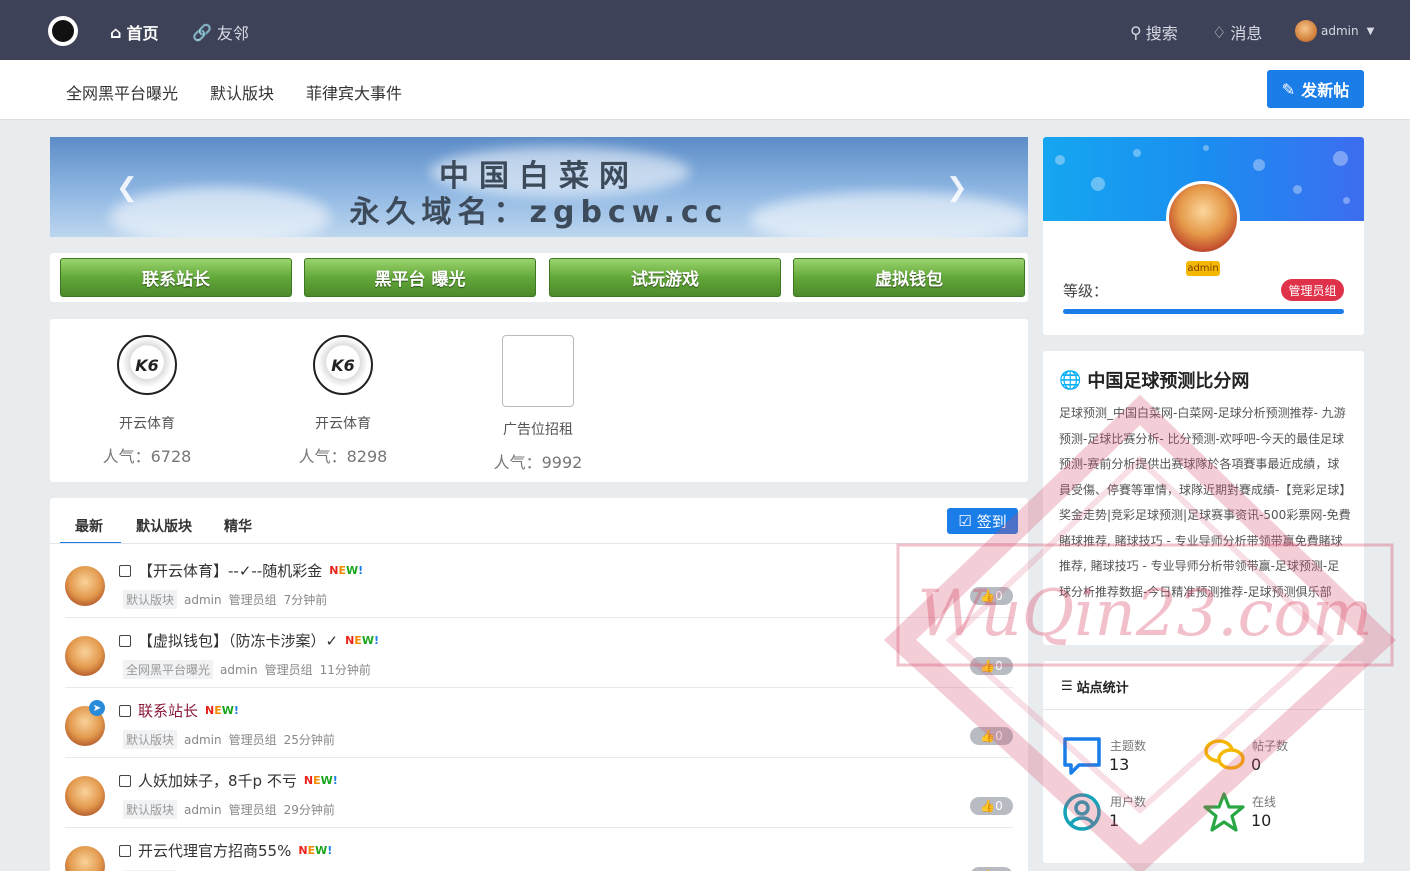 The width and height of the screenshot is (1410, 871). What do you see at coordinates (1095, 687) in the screenshot?
I see `stats-title: ☰ 站点统计` at bounding box center [1095, 687].